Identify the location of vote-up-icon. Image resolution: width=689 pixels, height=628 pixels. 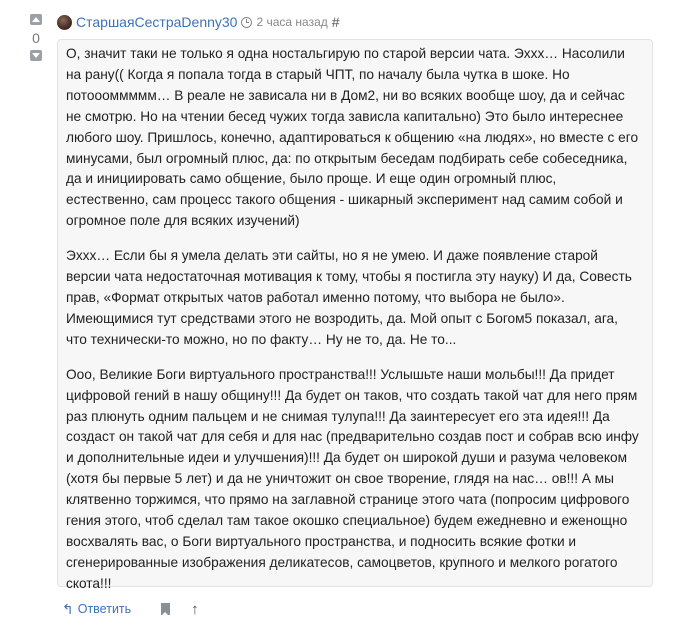
(36, 19).